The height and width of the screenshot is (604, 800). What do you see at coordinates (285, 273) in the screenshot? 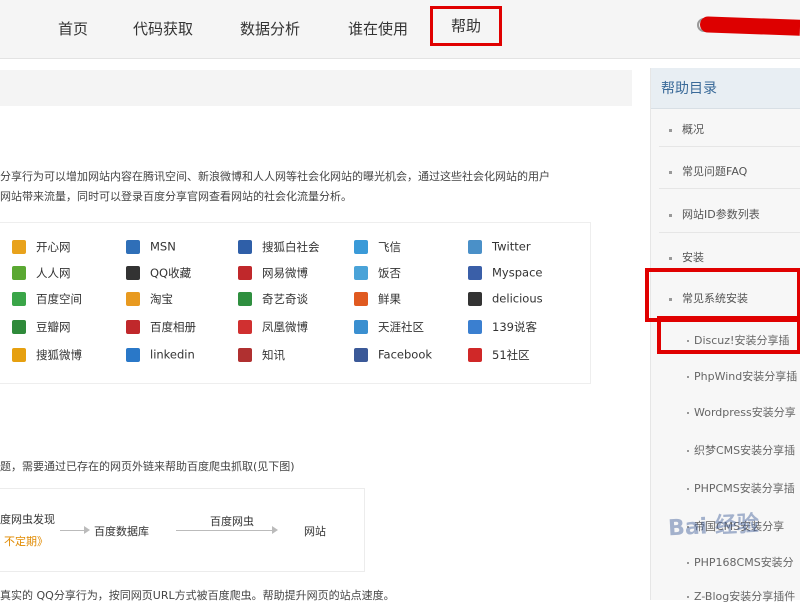
I see `share-service-label: 网易微博` at bounding box center [285, 273].